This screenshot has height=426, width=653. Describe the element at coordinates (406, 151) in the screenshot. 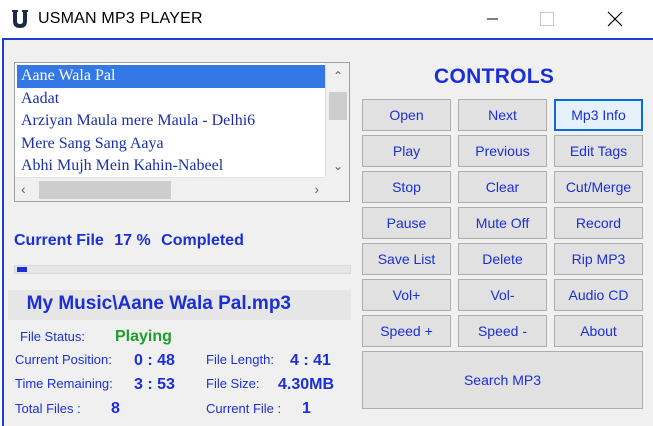

I see `play-button: Play` at that location.